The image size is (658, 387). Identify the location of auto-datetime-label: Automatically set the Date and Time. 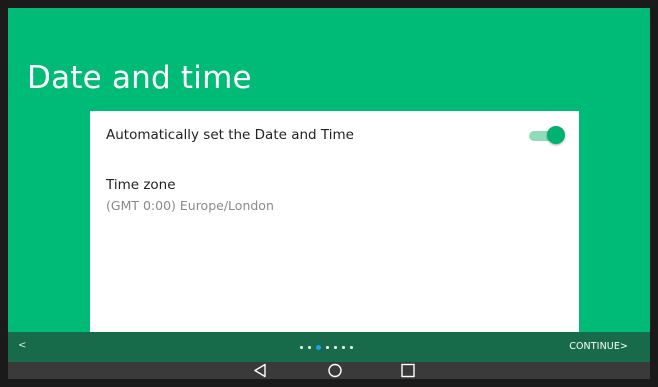
(230, 135).